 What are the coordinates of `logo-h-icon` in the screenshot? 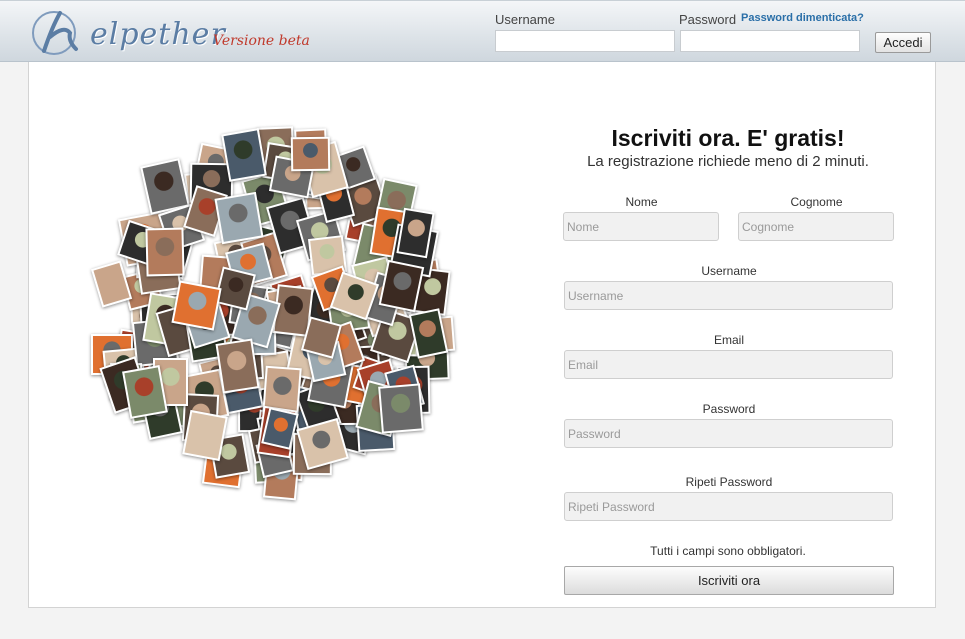 It's located at (55, 33).